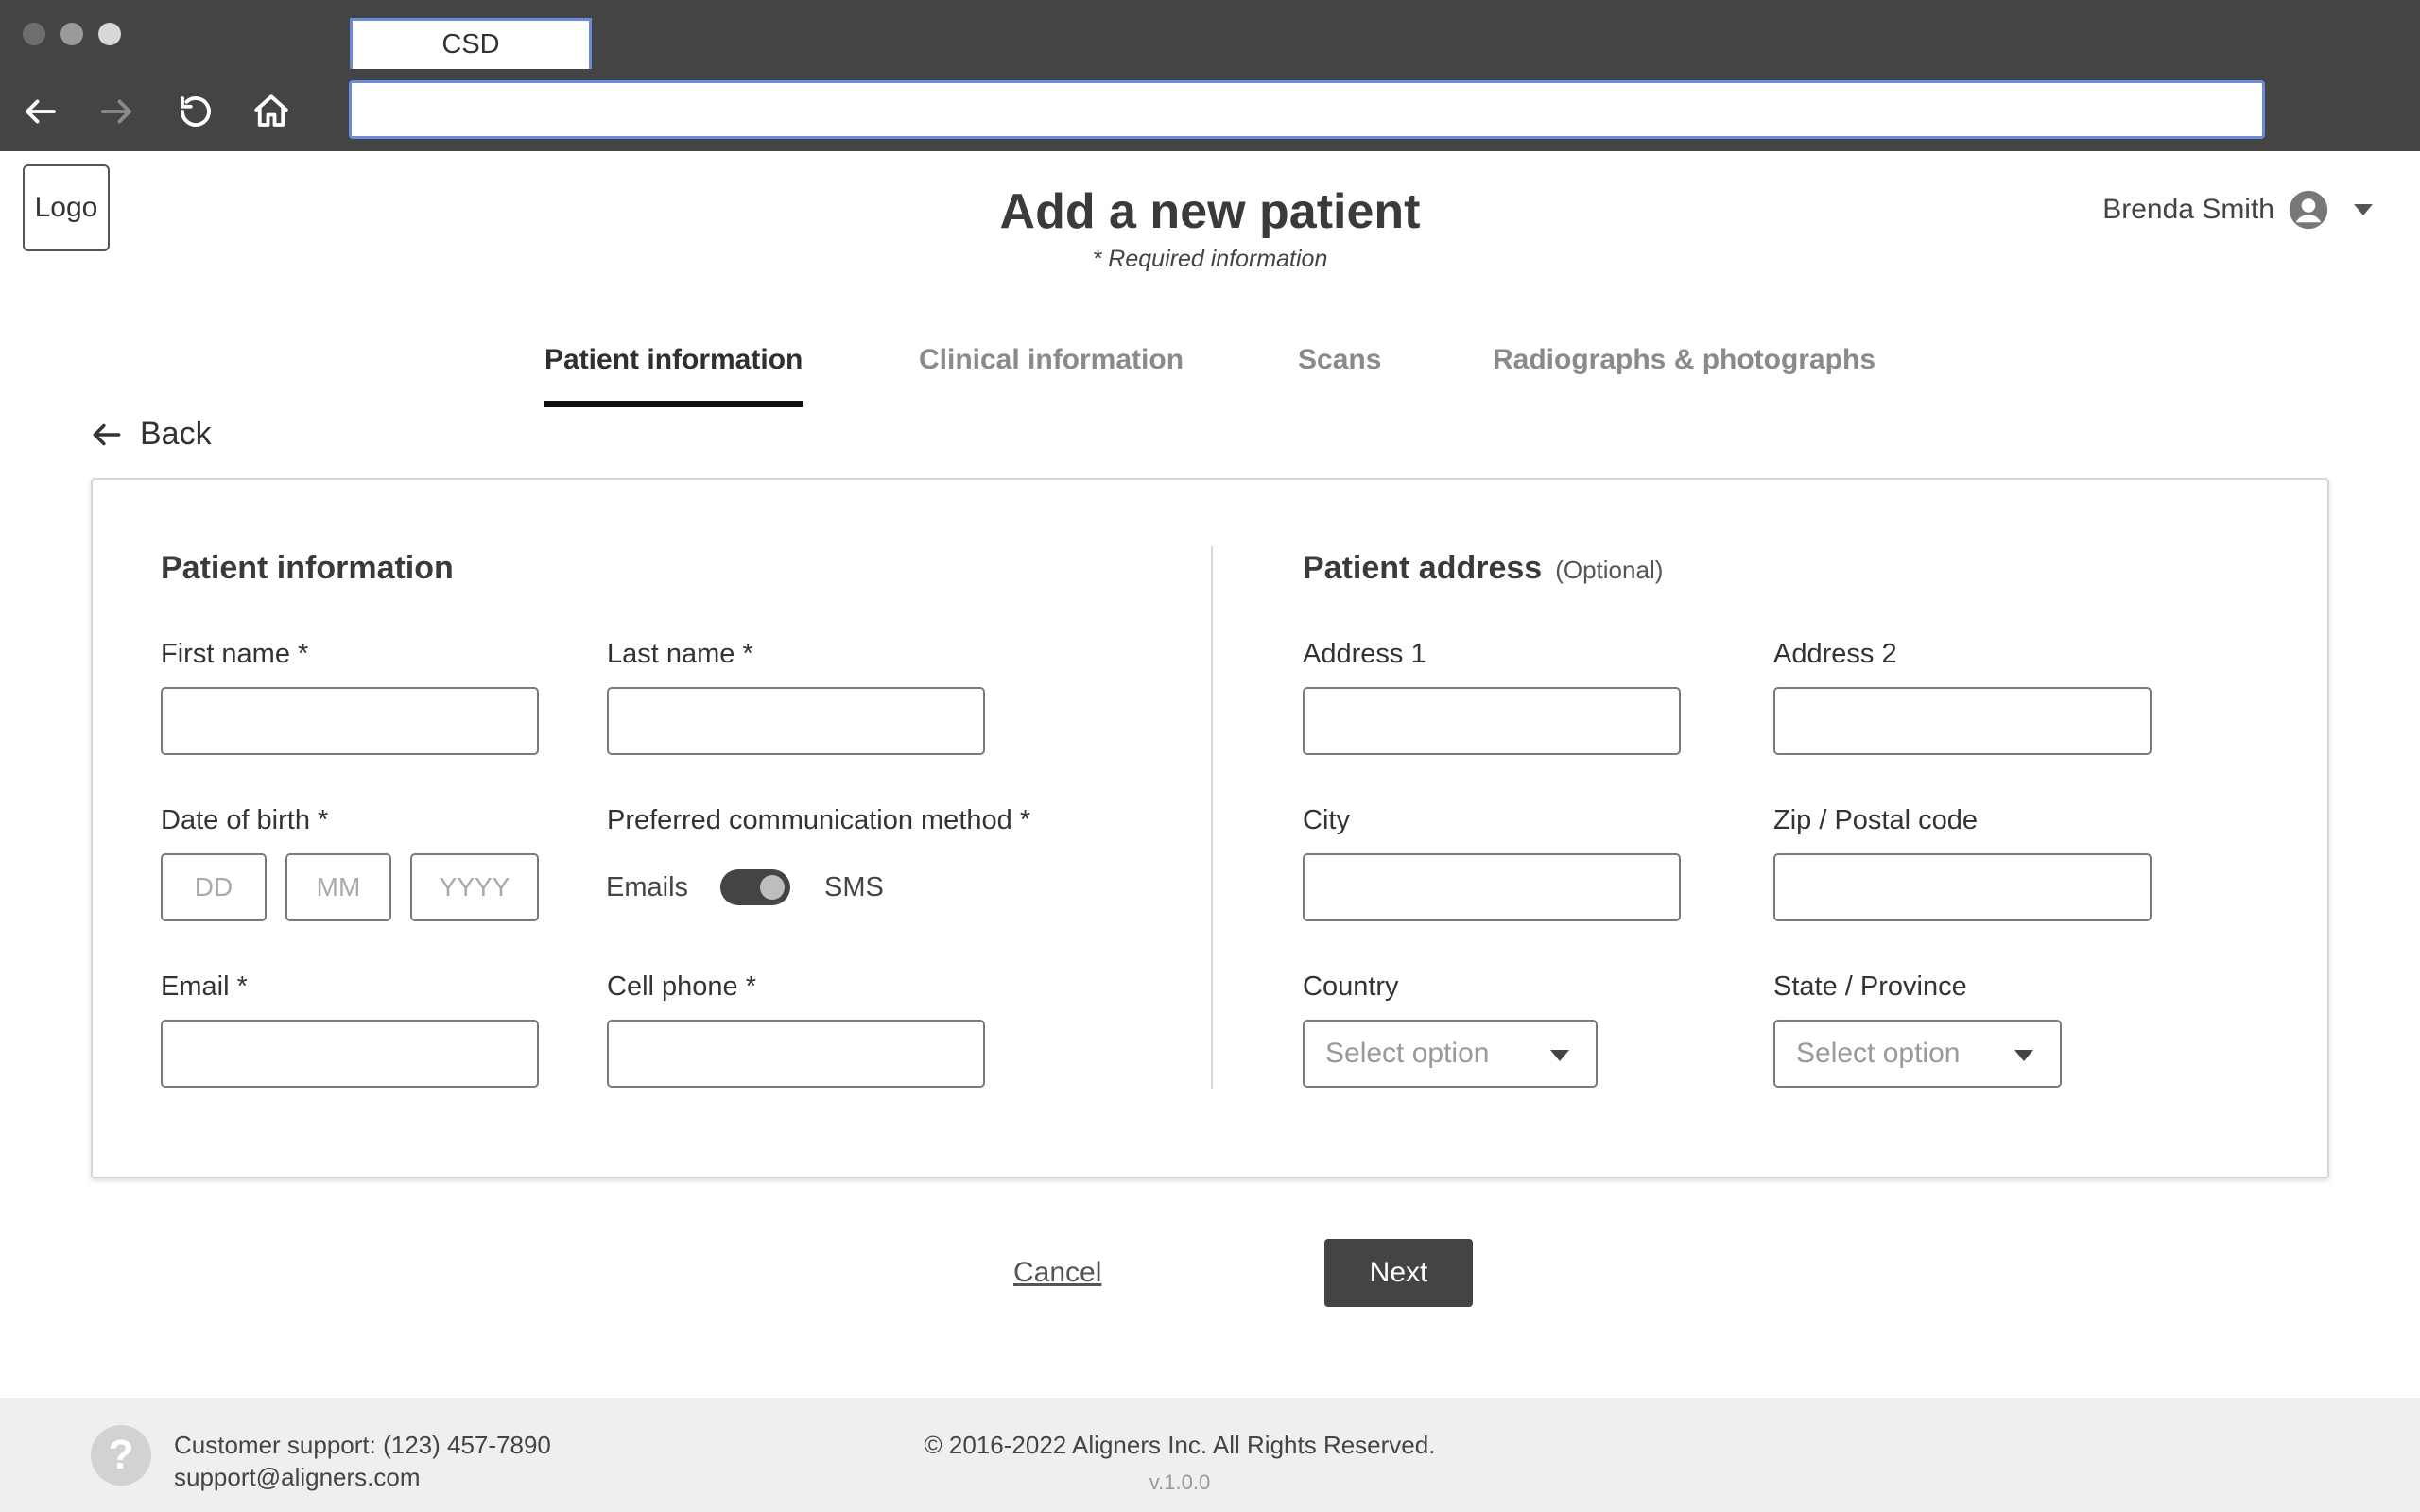 Image resolution: width=2420 pixels, height=1512 pixels. Describe the element at coordinates (1051, 360) in the screenshot. I see `tab-clinical-information: Clinical information` at that location.